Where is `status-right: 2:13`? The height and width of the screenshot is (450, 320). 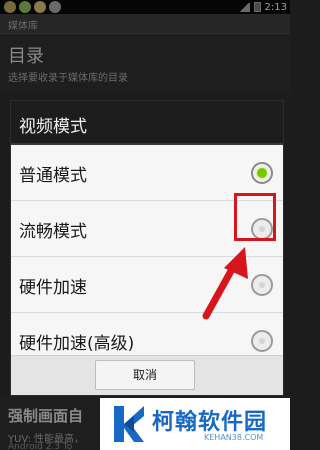
status-right: 2:13 is located at coordinates (262, 7).